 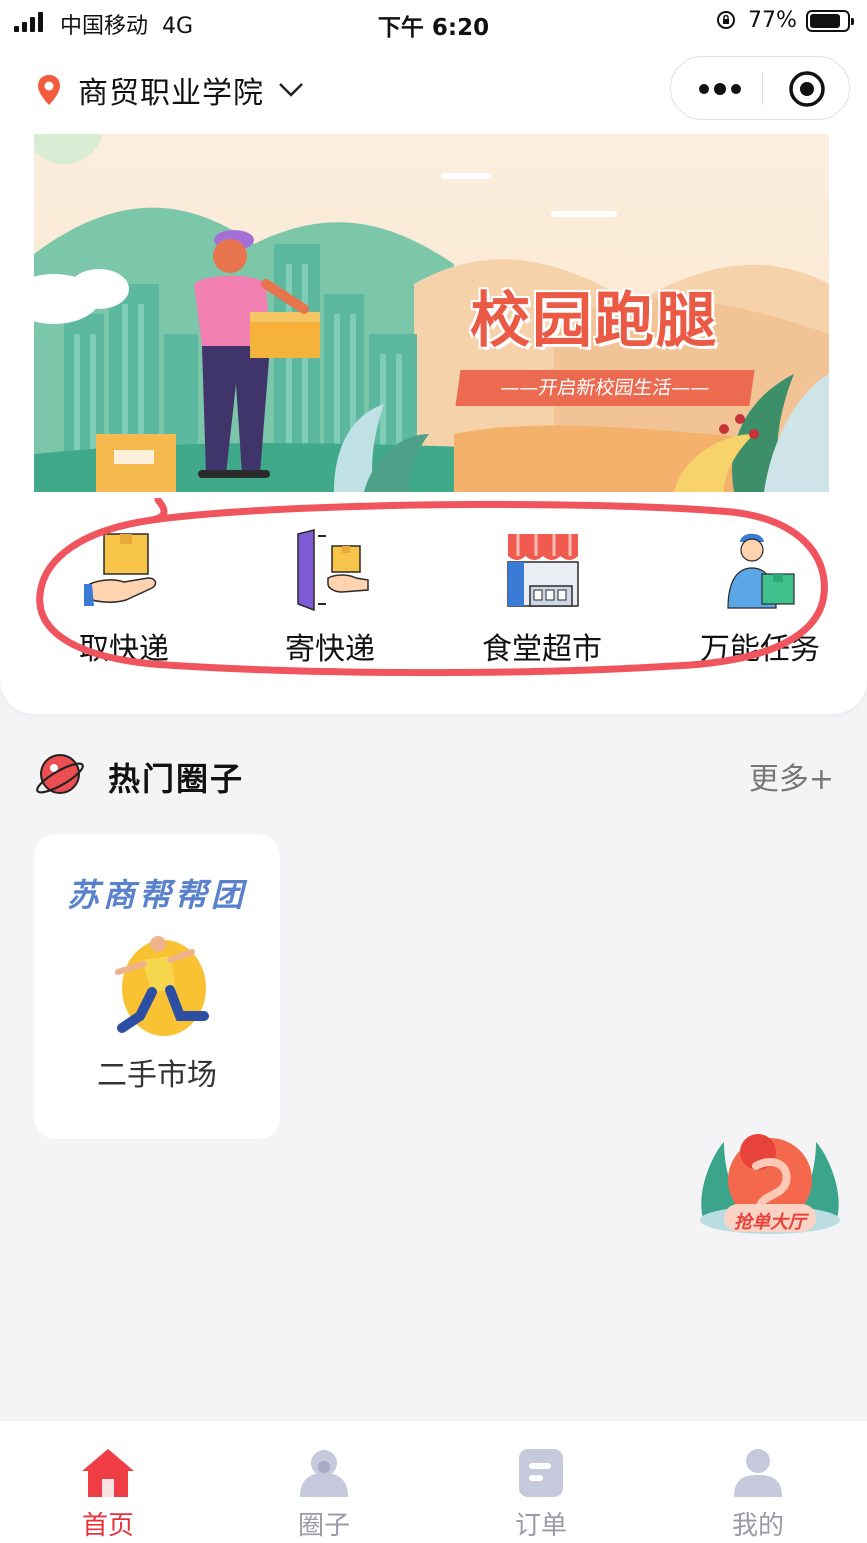 What do you see at coordinates (291, 90) in the screenshot?
I see `chevron-down-icon` at bounding box center [291, 90].